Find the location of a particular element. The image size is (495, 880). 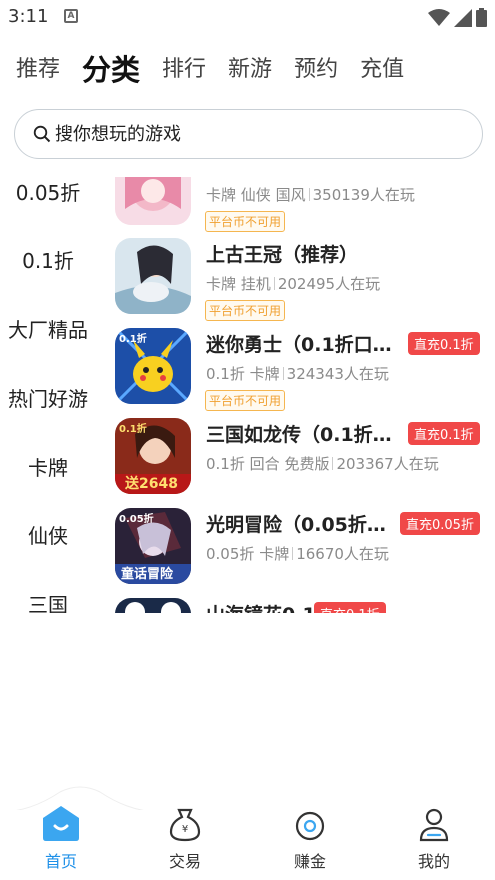

tab-ranking: 排行 is located at coordinates (184, 70).